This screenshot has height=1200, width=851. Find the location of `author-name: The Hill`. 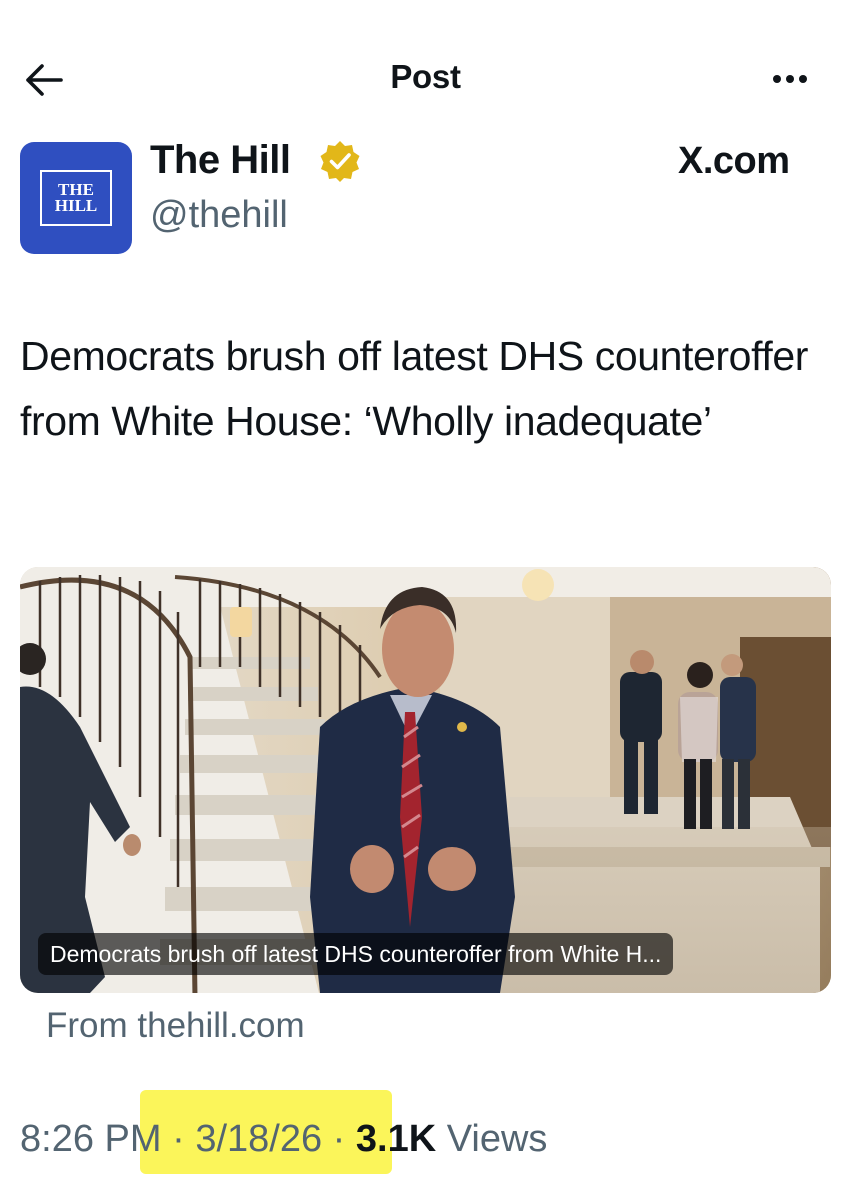

author-name: The Hill is located at coordinates (220, 160).